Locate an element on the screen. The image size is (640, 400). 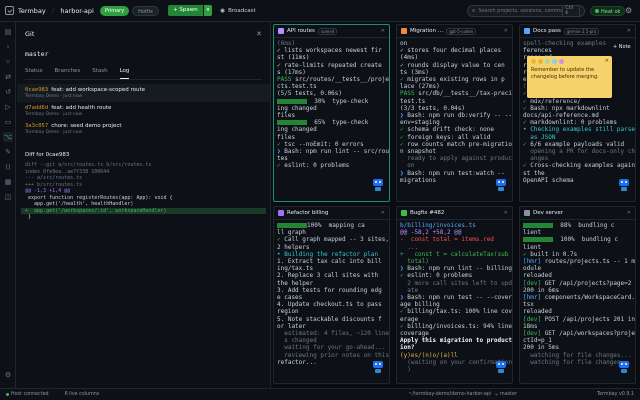
terminal-line: • Building the refactor plan is located at coordinates (331, 254).